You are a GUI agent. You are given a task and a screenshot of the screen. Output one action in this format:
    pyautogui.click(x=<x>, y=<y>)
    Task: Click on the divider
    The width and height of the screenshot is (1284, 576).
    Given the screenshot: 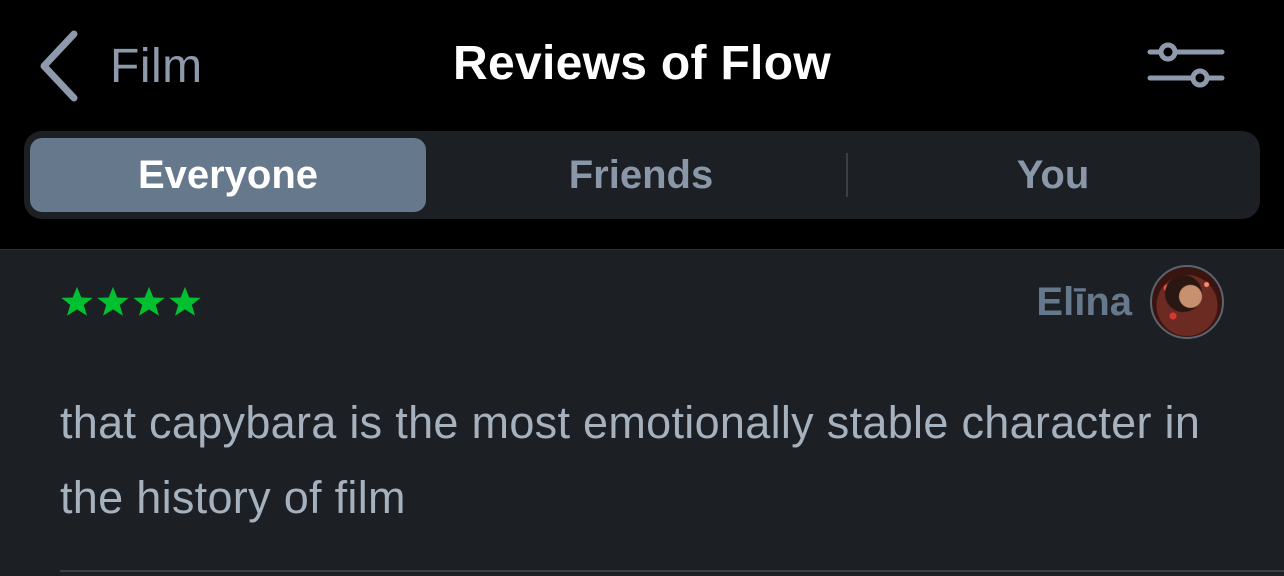 What is the action you would take?
    pyautogui.click(x=672, y=571)
    